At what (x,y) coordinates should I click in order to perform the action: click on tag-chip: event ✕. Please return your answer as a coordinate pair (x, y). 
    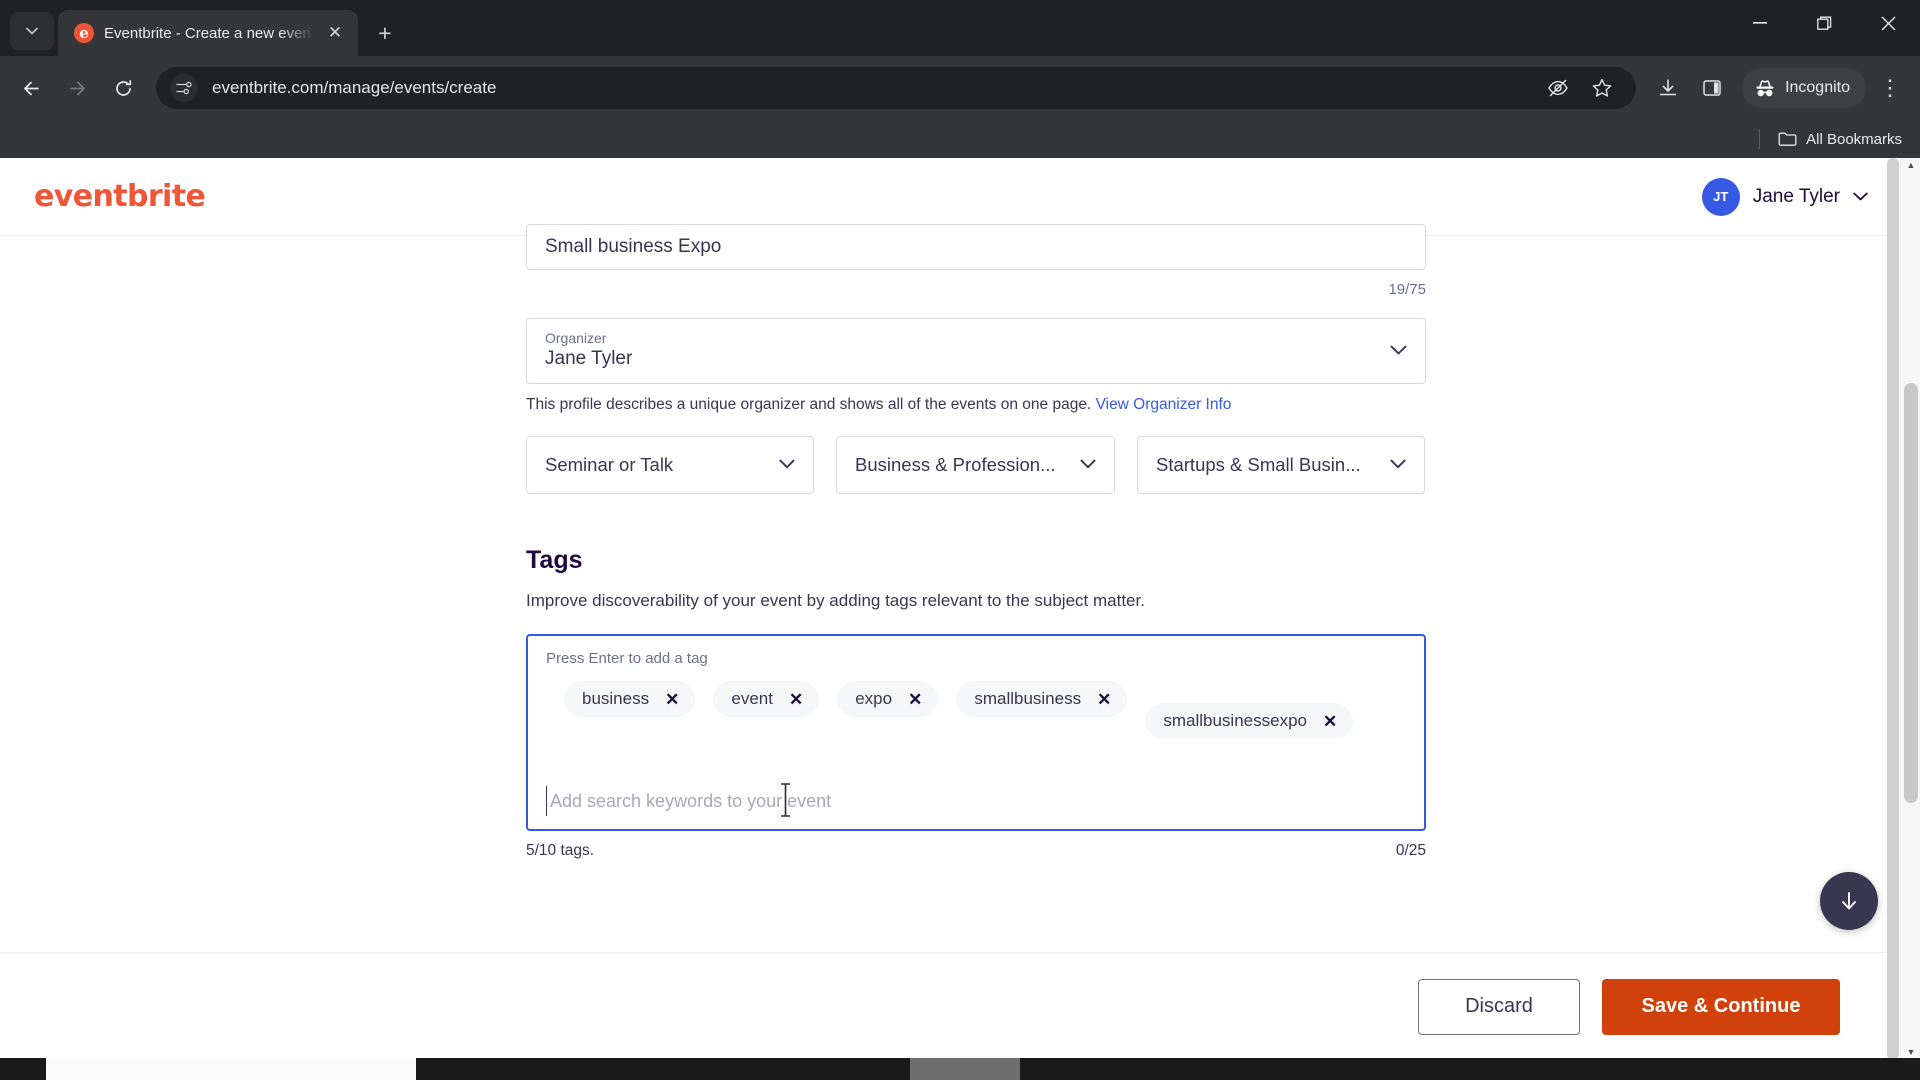
    Looking at the image, I should click on (766, 699).